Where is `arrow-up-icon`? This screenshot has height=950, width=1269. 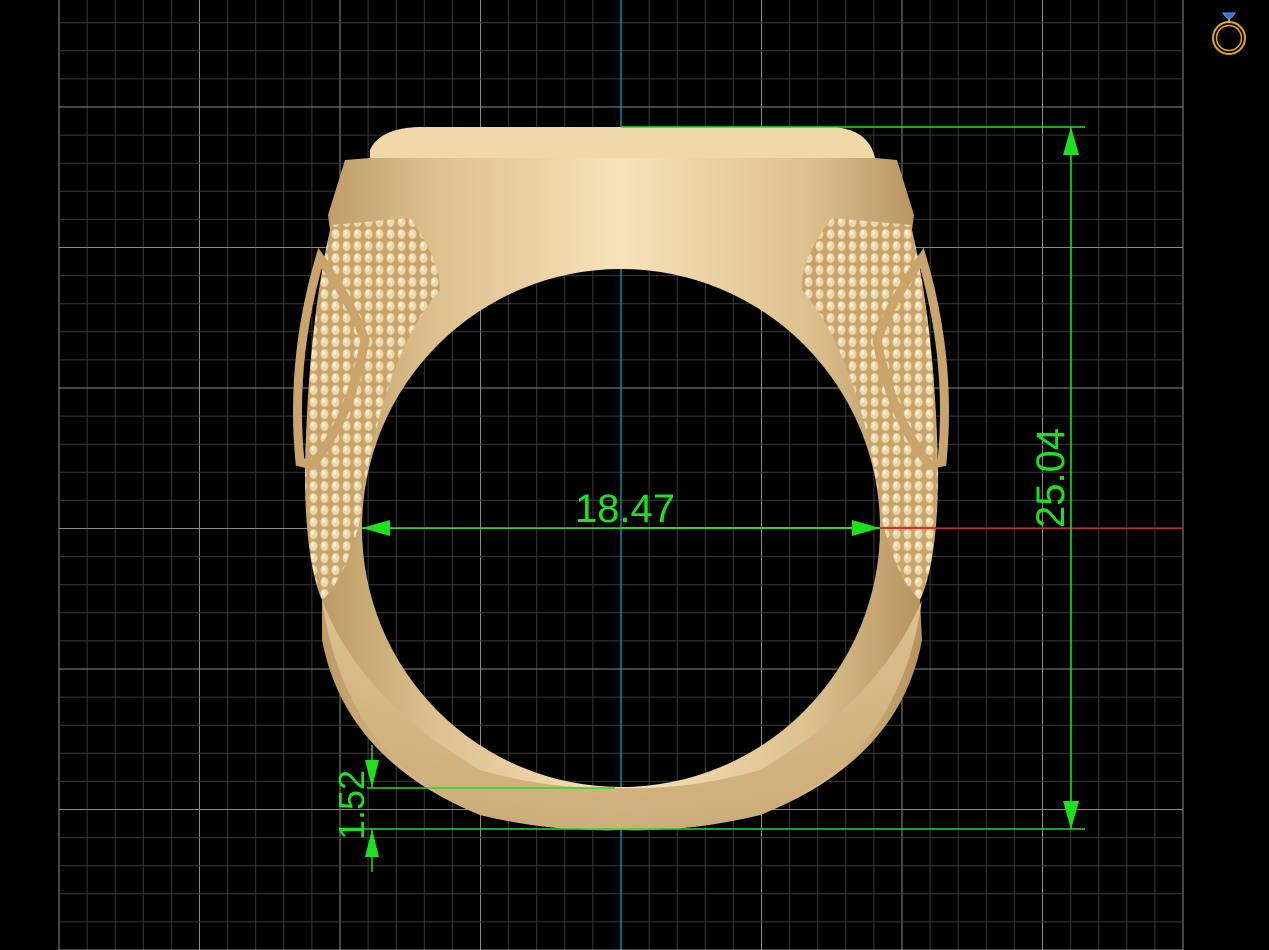 arrow-up-icon is located at coordinates (1071, 141).